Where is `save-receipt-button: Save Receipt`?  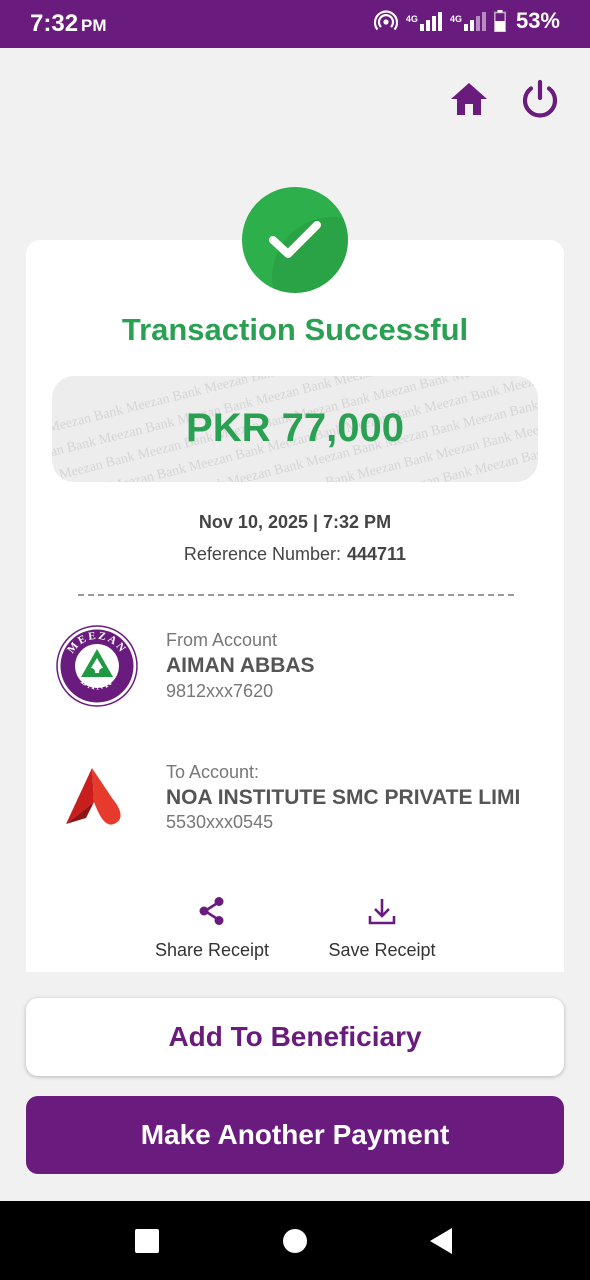
save-receipt-button: Save Receipt is located at coordinates (382, 928).